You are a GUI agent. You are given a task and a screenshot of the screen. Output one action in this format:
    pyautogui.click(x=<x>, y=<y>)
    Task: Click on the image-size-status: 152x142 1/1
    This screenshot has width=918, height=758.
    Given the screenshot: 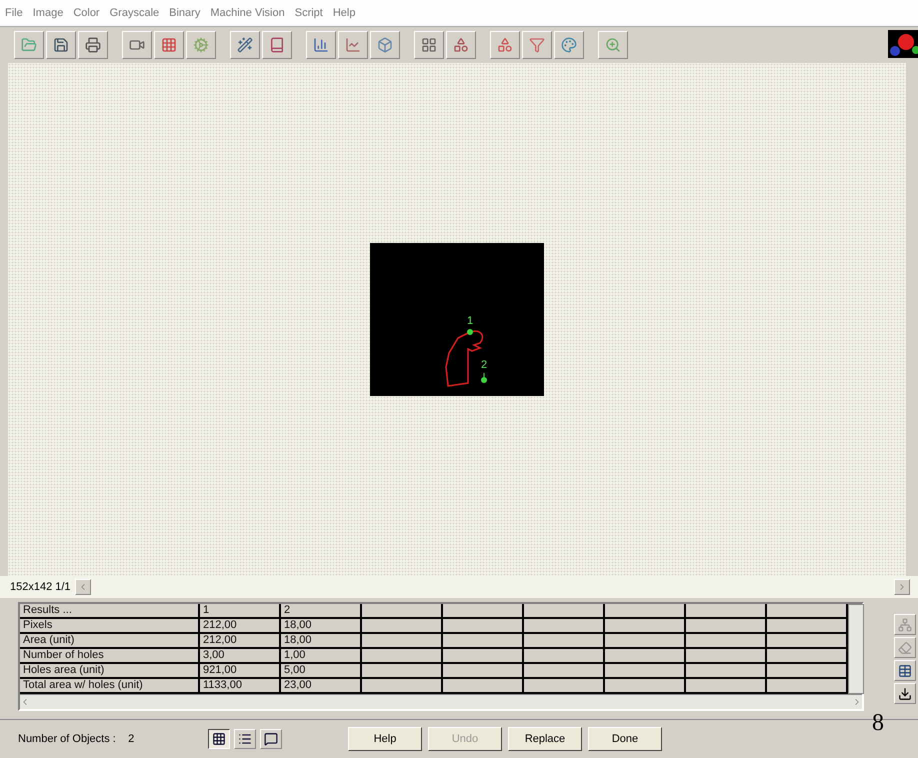 What is the action you would take?
    pyautogui.click(x=40, y=587)
    